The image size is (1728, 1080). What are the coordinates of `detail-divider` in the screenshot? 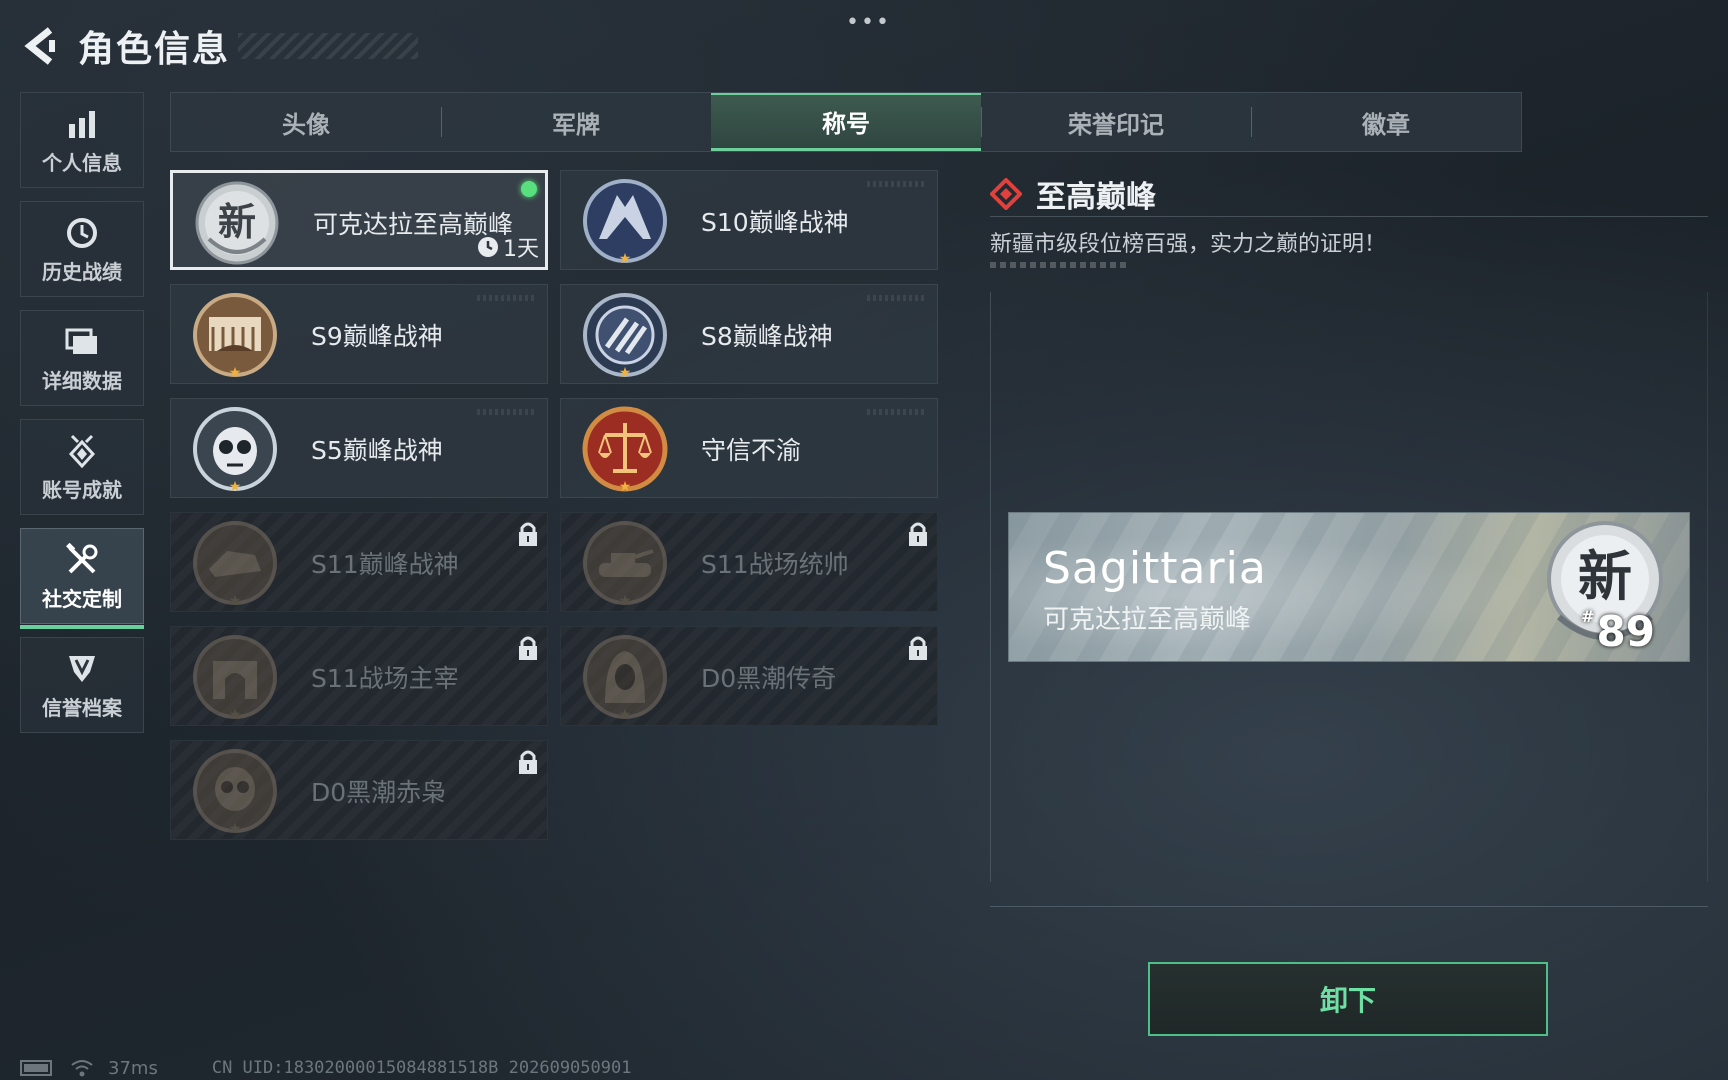 It's located at (1349, 216).